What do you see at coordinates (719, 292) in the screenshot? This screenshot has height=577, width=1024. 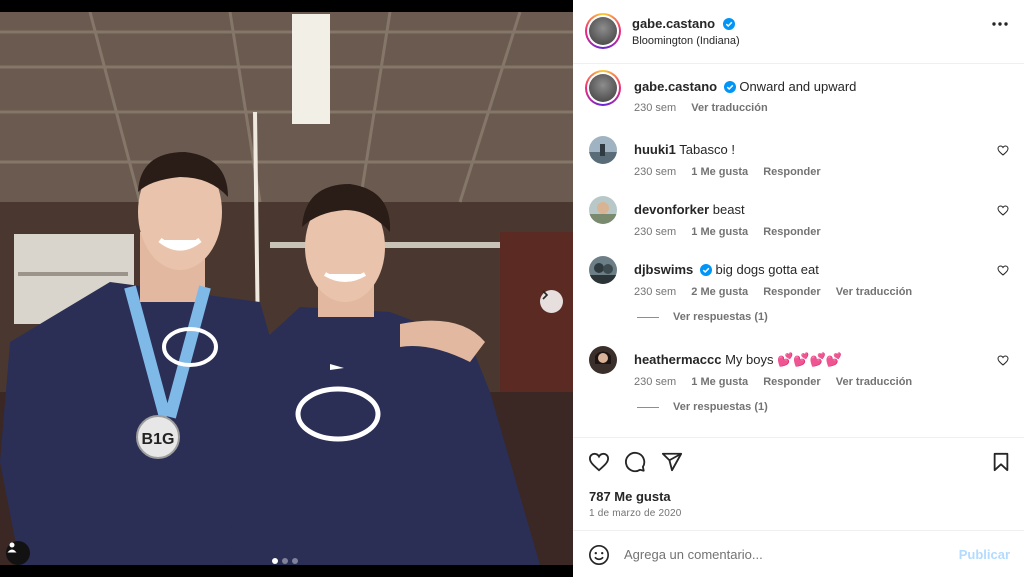 I see `comment-like-count: 2 Me gusta` at bounding box center [719, 292].